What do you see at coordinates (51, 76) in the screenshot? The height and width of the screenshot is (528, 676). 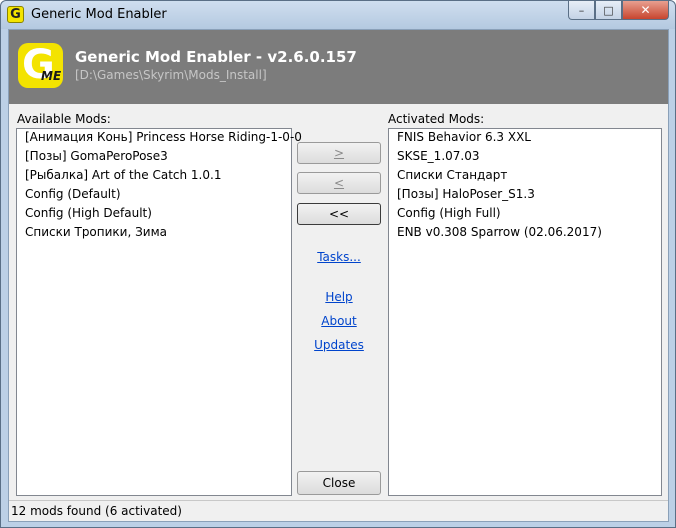 I see `logo-sub: ME` at bounding box center [51, 76].